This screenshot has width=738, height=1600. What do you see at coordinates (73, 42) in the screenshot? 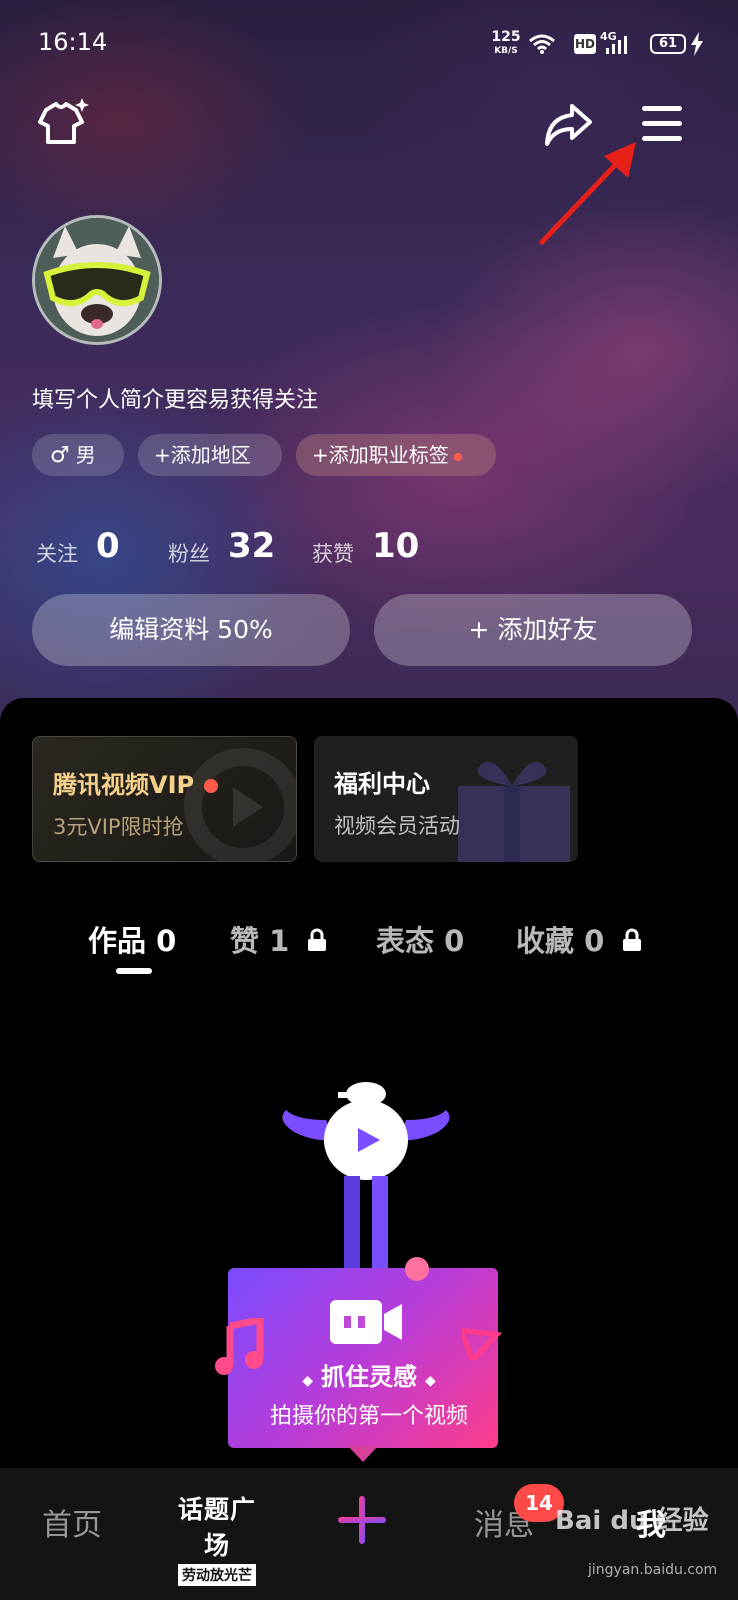
I see `status-time: 16:14` at bounding box center [73, 42].